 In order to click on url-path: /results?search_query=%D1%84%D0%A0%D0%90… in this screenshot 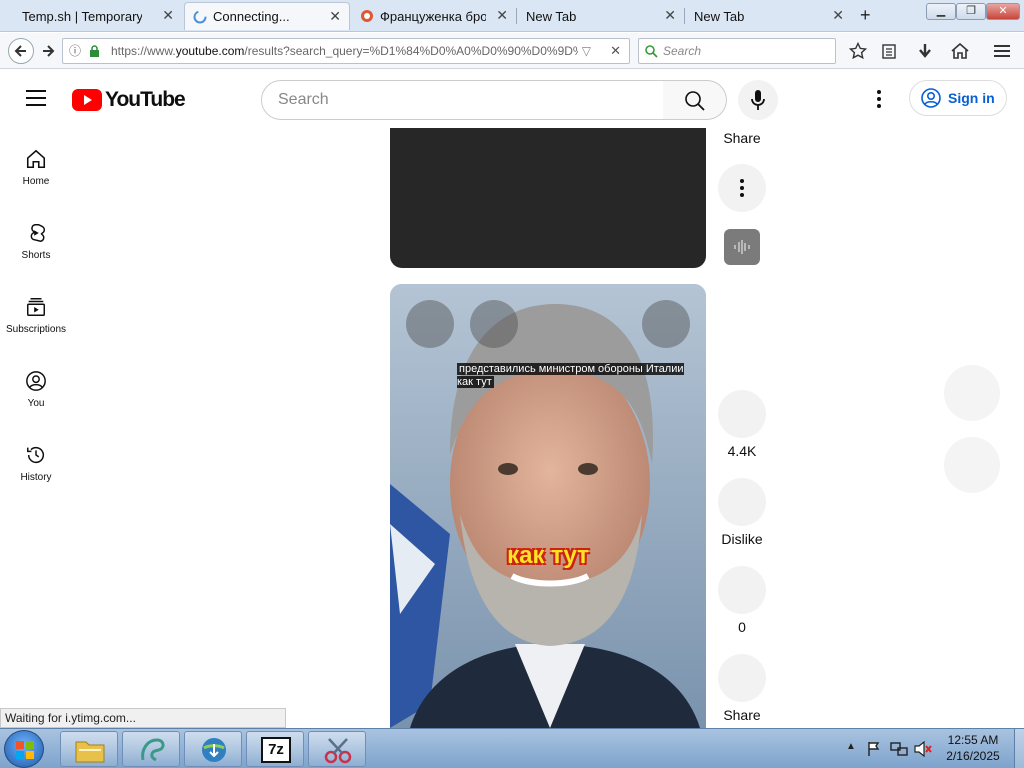, I will do `click(418, 51)`.